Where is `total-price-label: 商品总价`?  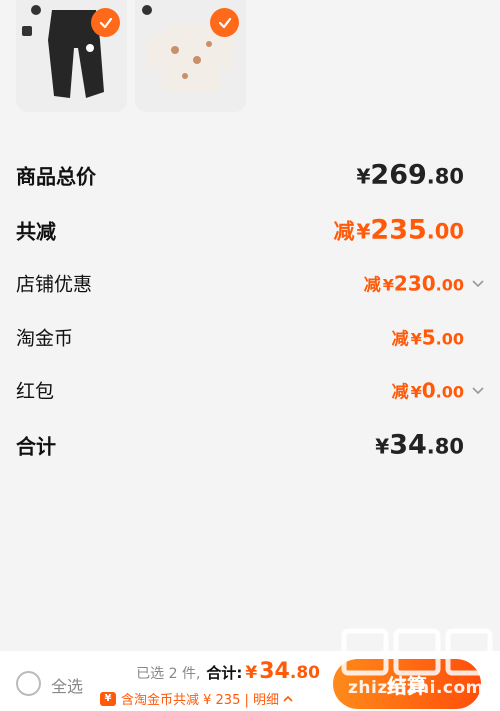
total-price-label: 商品总价 is located at coordinates (56, 176).